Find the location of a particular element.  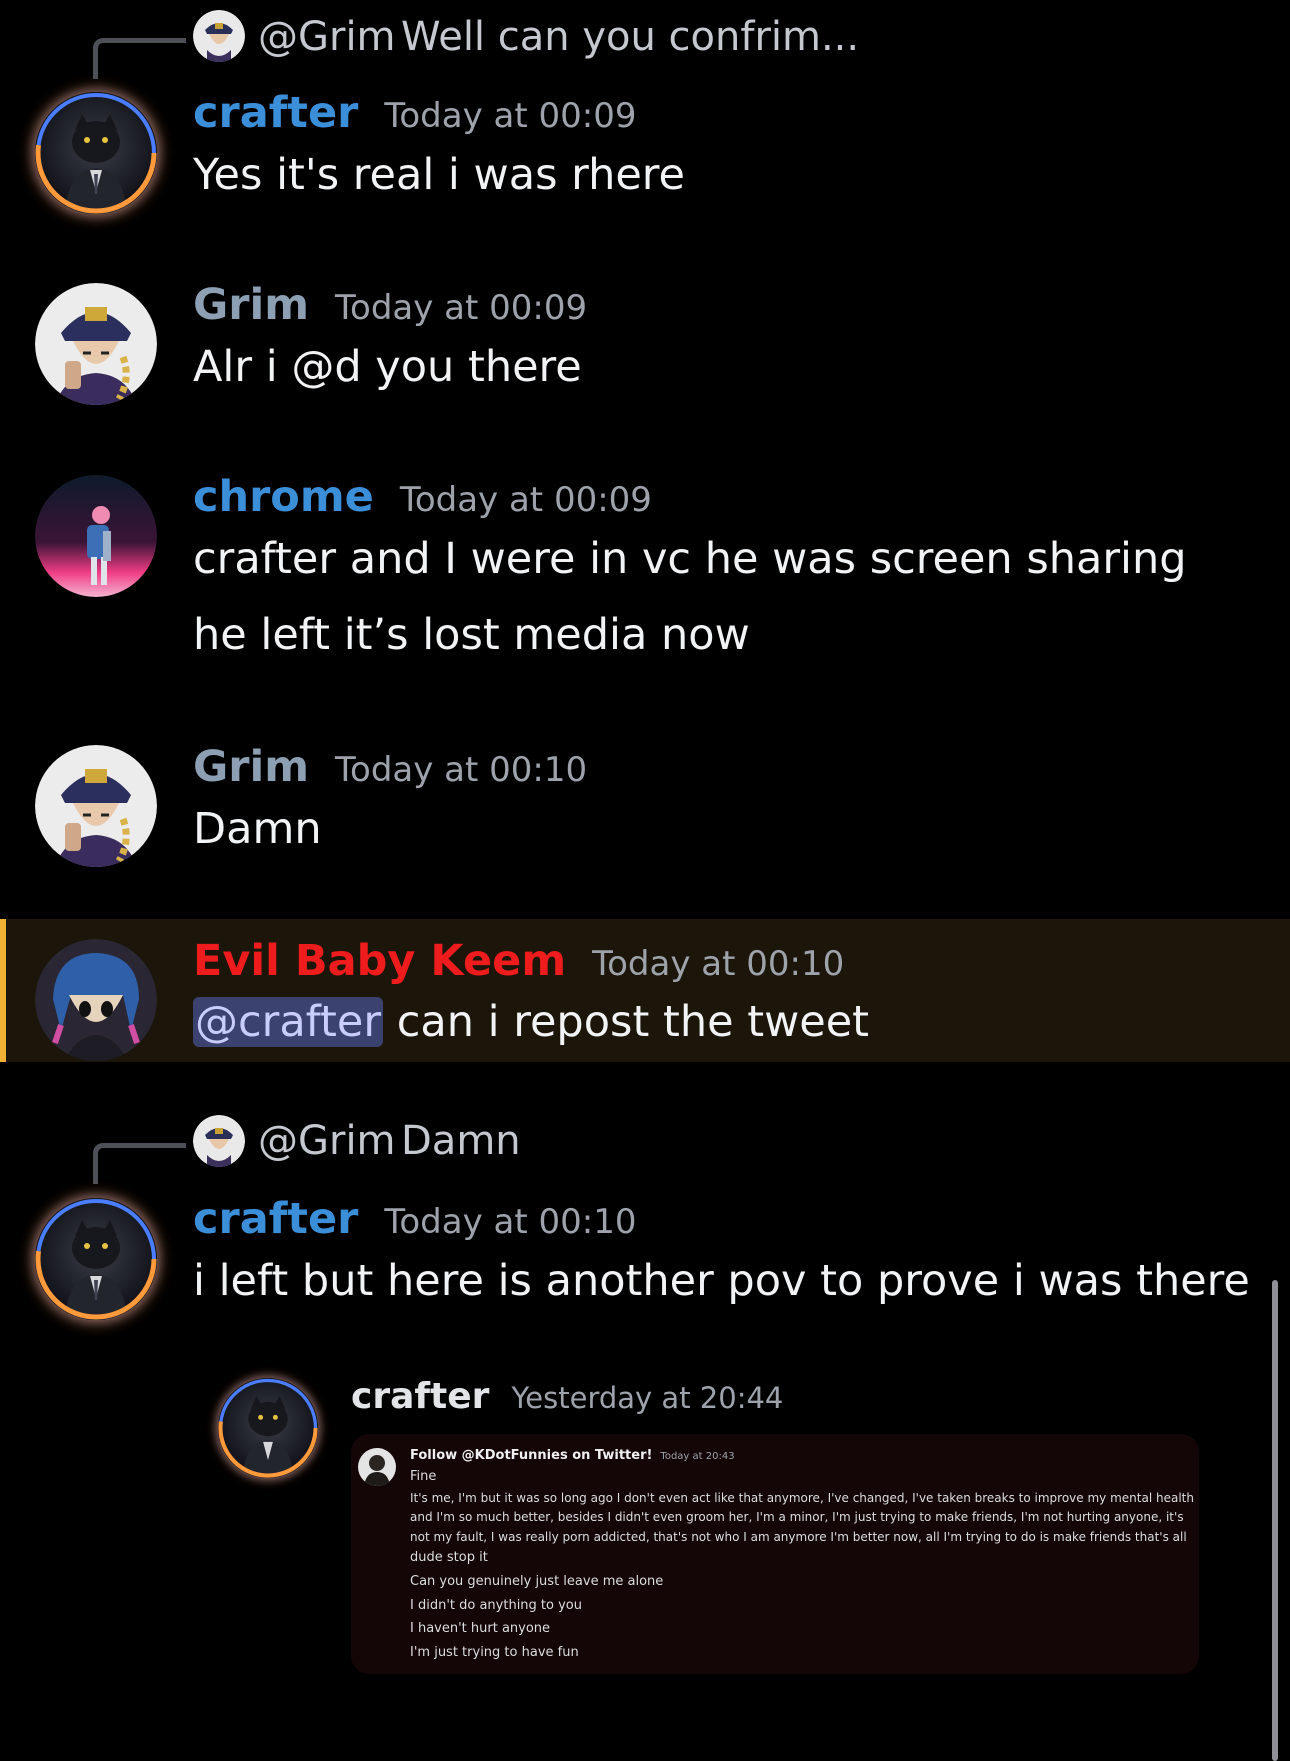

message-text-line-2: he left it’s lost media now is located at coordinates (471, 635).